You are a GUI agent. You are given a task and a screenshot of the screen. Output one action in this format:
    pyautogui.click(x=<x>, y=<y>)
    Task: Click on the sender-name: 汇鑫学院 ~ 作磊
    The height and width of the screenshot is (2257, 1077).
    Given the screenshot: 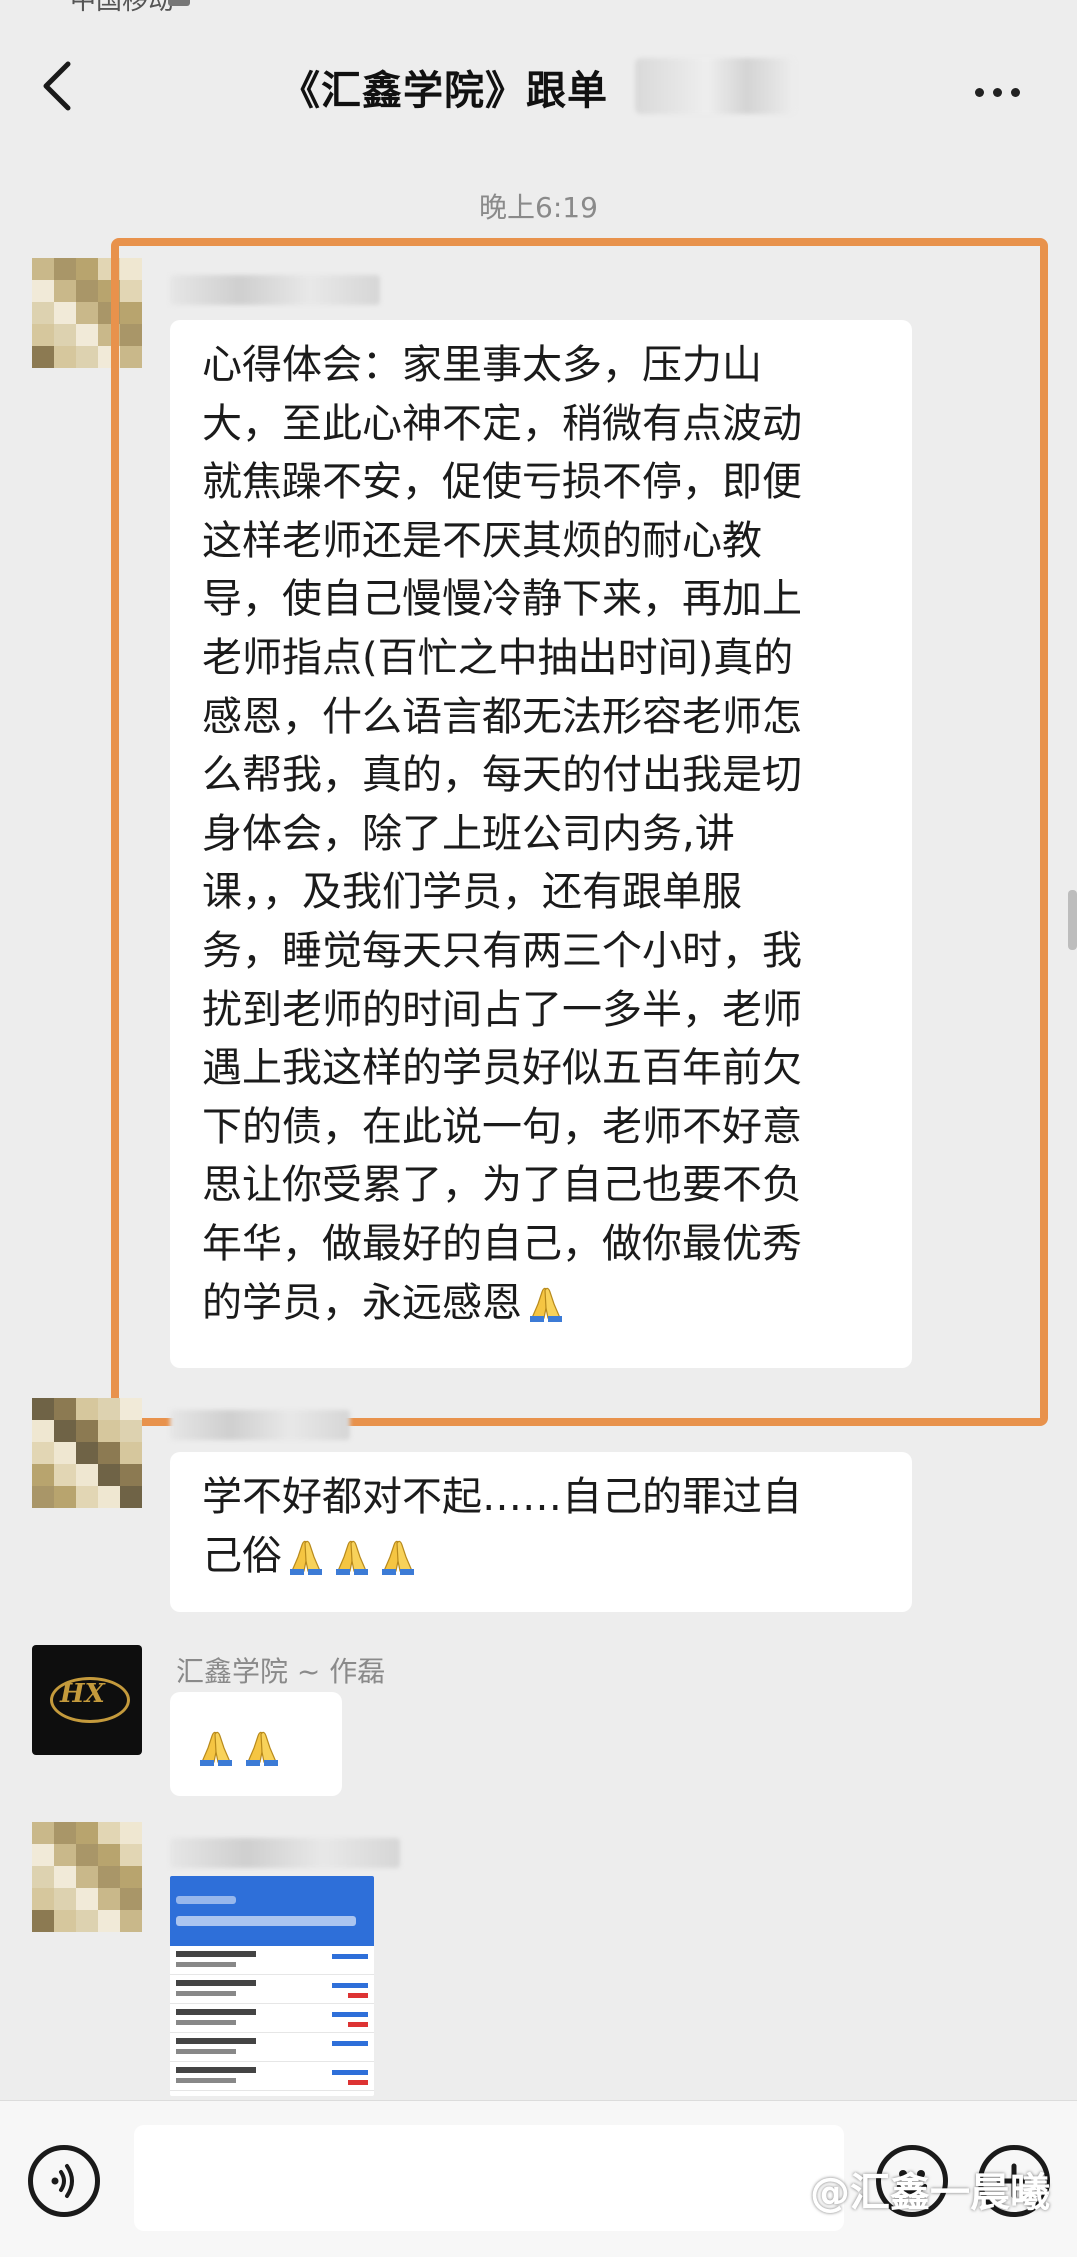 What is the action you would take?
    pyautogui.click(x=281, y=1671)
    